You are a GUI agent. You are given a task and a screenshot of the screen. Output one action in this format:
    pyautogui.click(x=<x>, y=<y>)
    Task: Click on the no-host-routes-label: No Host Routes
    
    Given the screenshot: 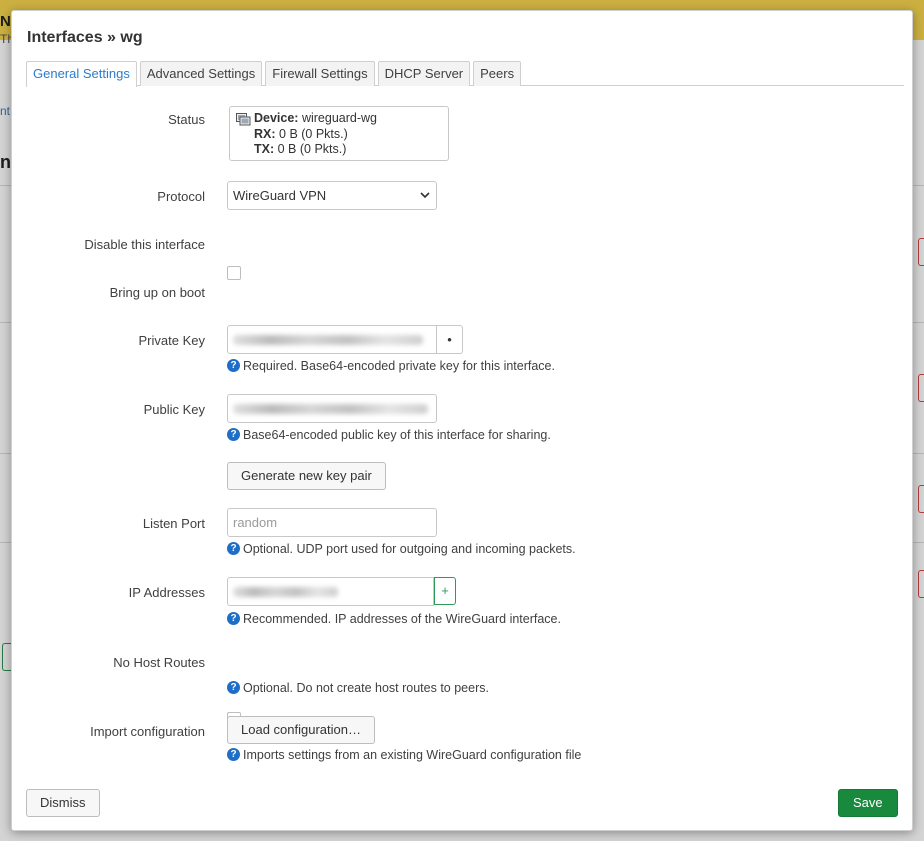 What is the action you would take?
    pyautogui.click(x=159, y=662)
    